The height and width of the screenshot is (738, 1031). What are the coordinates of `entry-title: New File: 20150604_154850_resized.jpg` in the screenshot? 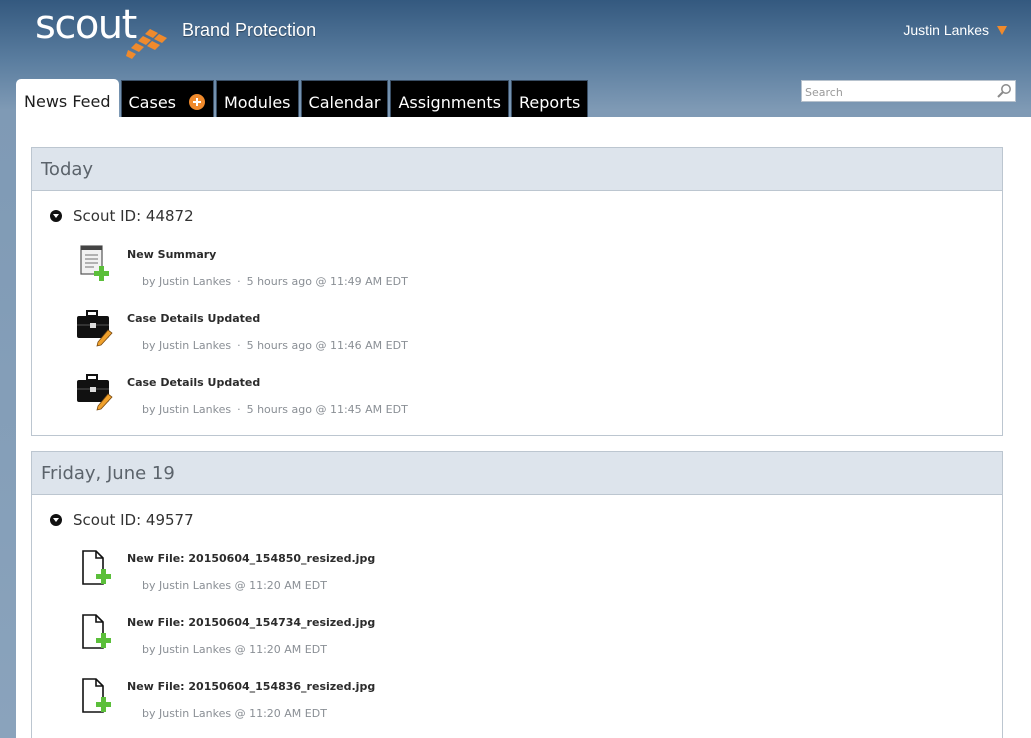 It's located at (251, 558).